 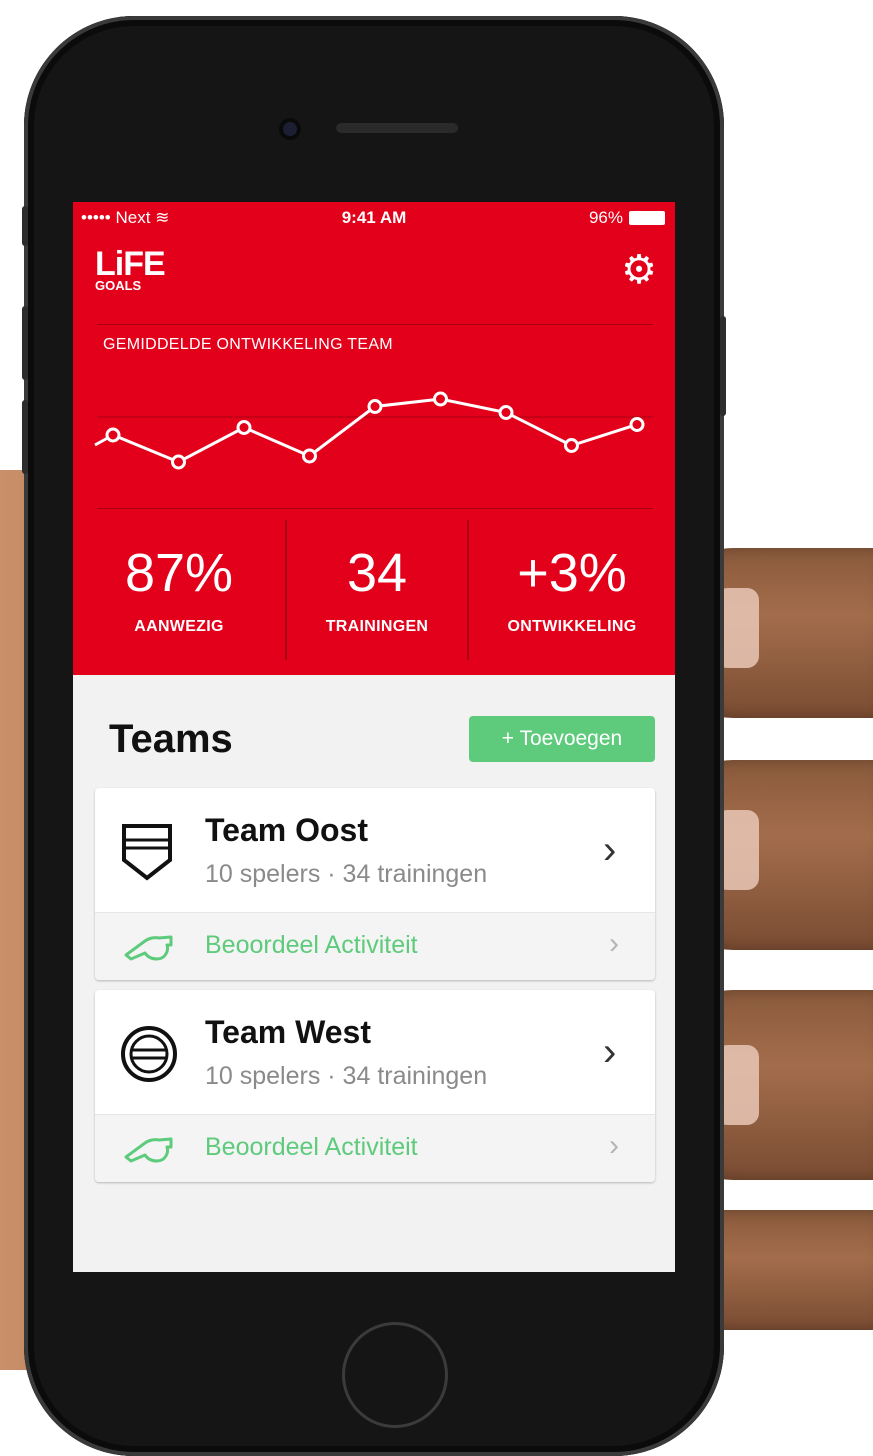 What do you see at coordinates (647, 218) in the screenshot?
I see `battery-icon` at bounding box center [647, 218].